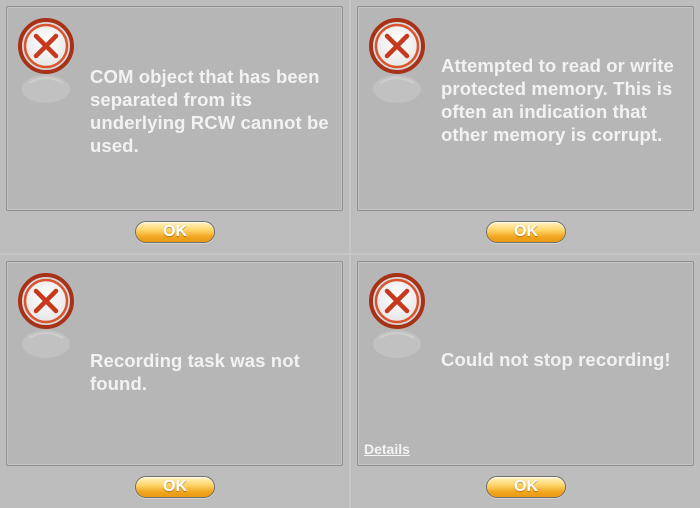 This screenshot has width=700, height=508. I want to click on details-link: Details, so click(387, 449).